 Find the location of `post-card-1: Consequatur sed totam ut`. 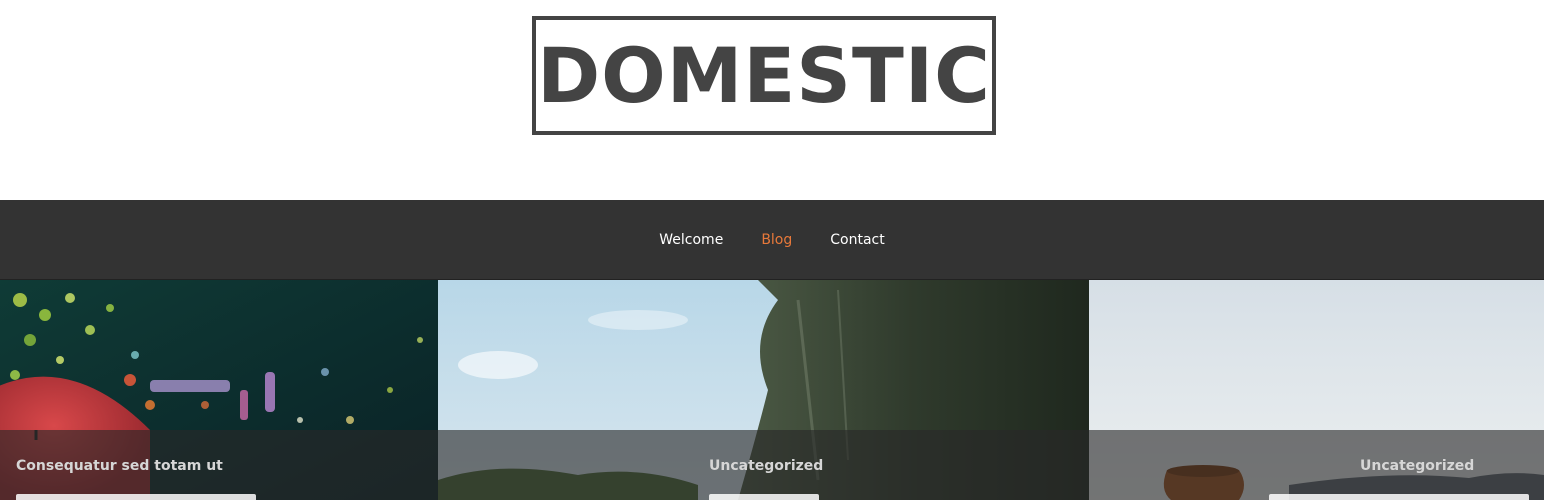

post-card-1: Consequatur sed totam ut is located at coordinates (219, 390).